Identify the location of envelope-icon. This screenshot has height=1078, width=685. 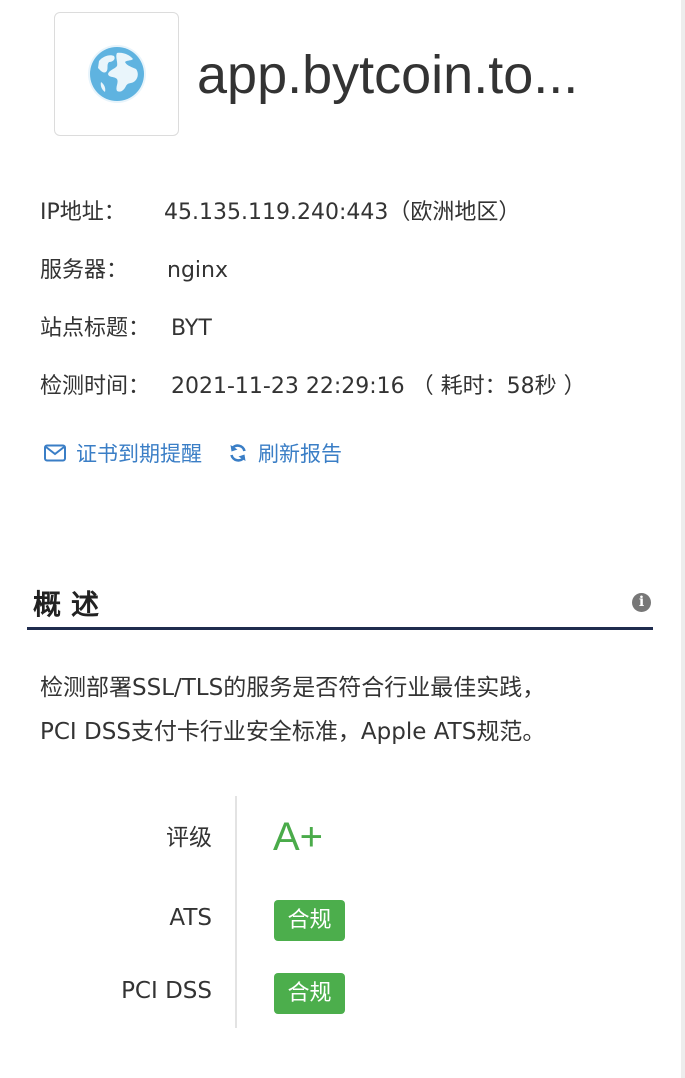
(55, 453).